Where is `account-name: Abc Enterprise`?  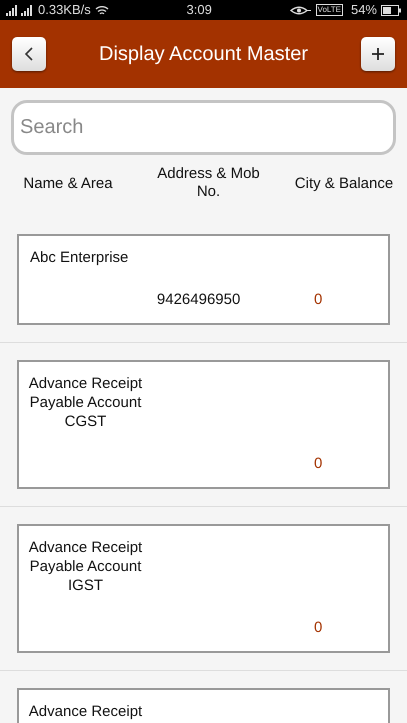
account-name: Abc Enterprise is located at coordinates (79, 257).